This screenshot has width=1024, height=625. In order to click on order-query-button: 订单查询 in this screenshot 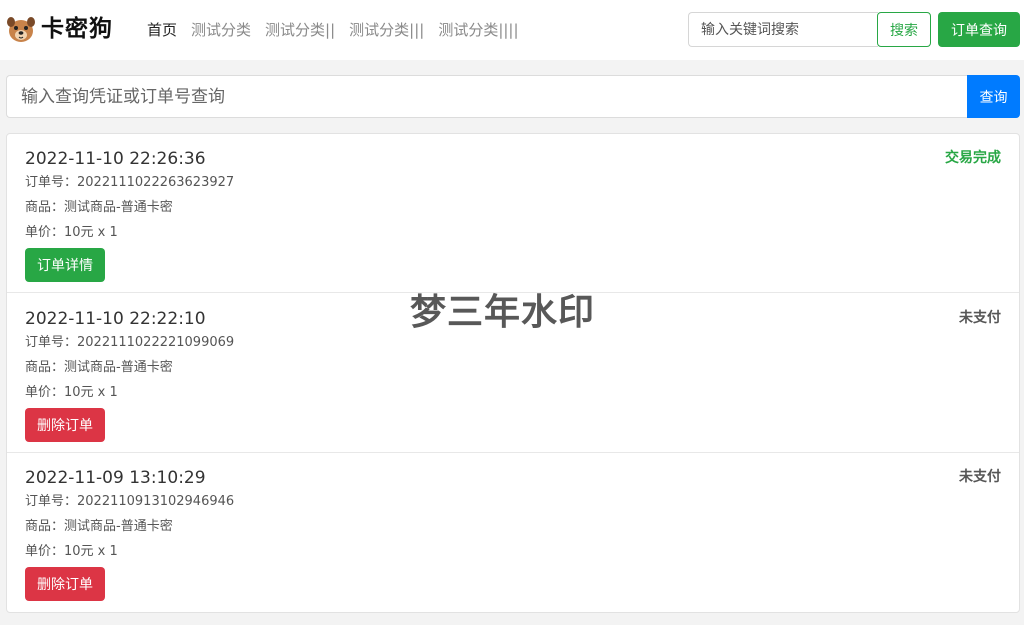, I will do `click(979, 29)`.